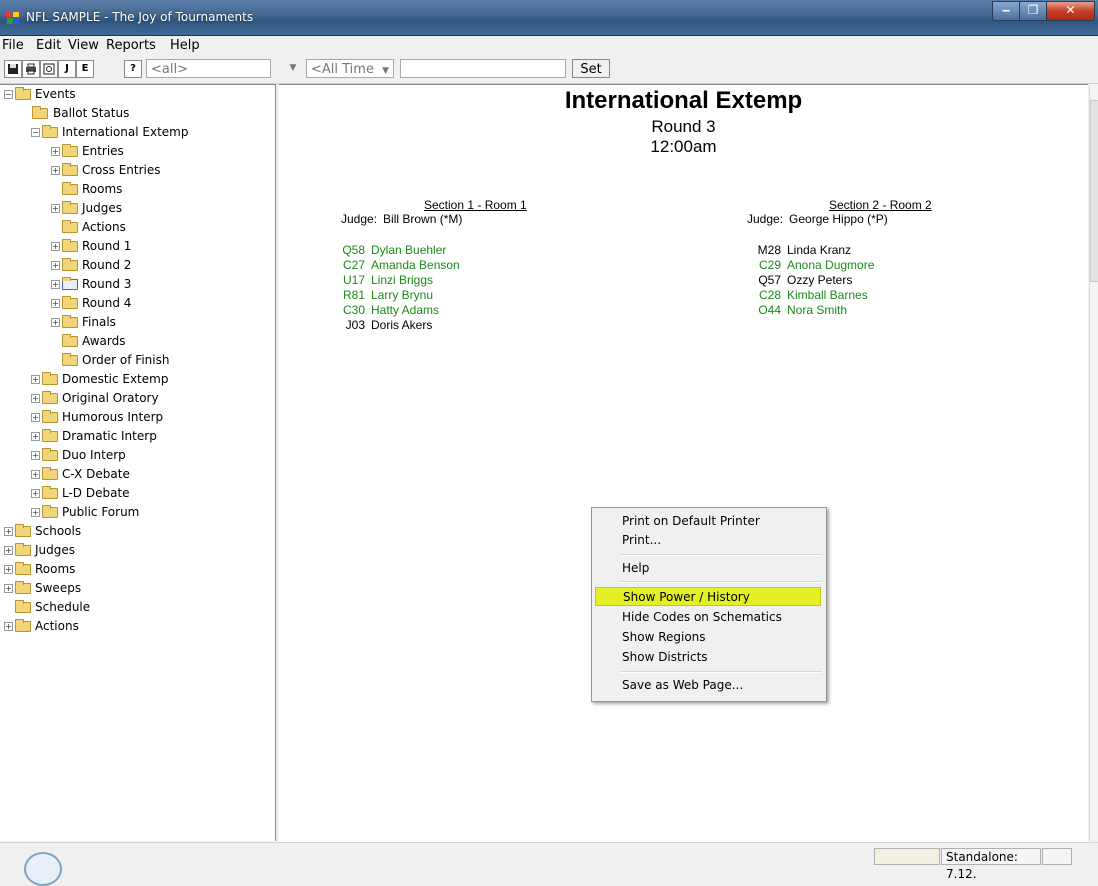 Image resolution: width=1098 pixels, height=886 pixels. Describe the element at coordinates (591, 68) in the screenshot. I see `set-button: Set` at that location.